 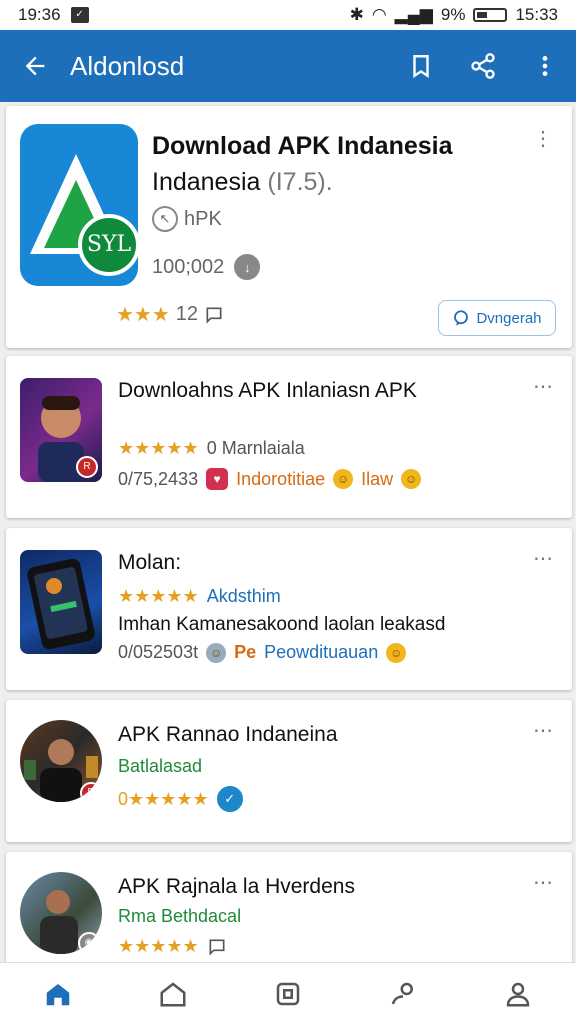 What do you see at coordinates (242, 182) in the screenshot?
I see `app-title-line2: Indanesia (I7.5).` at bounding box center [242, 182].